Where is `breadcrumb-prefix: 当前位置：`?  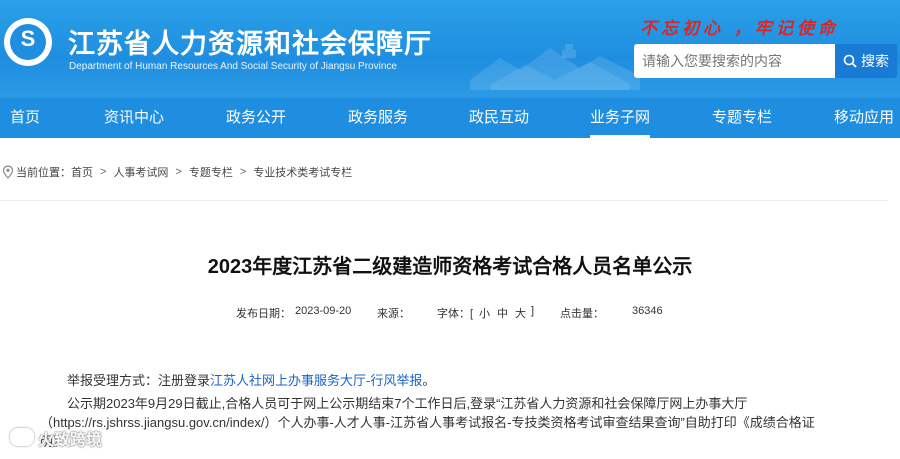
breadcrumb-prefix: 当前位置： is located at coordinates (43, 173).